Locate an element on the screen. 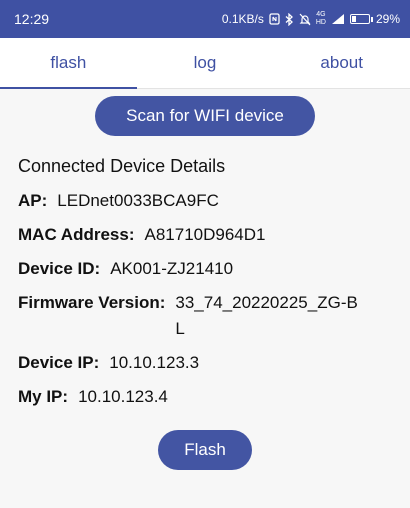  battery-fill is located at coordinates (353, 19).